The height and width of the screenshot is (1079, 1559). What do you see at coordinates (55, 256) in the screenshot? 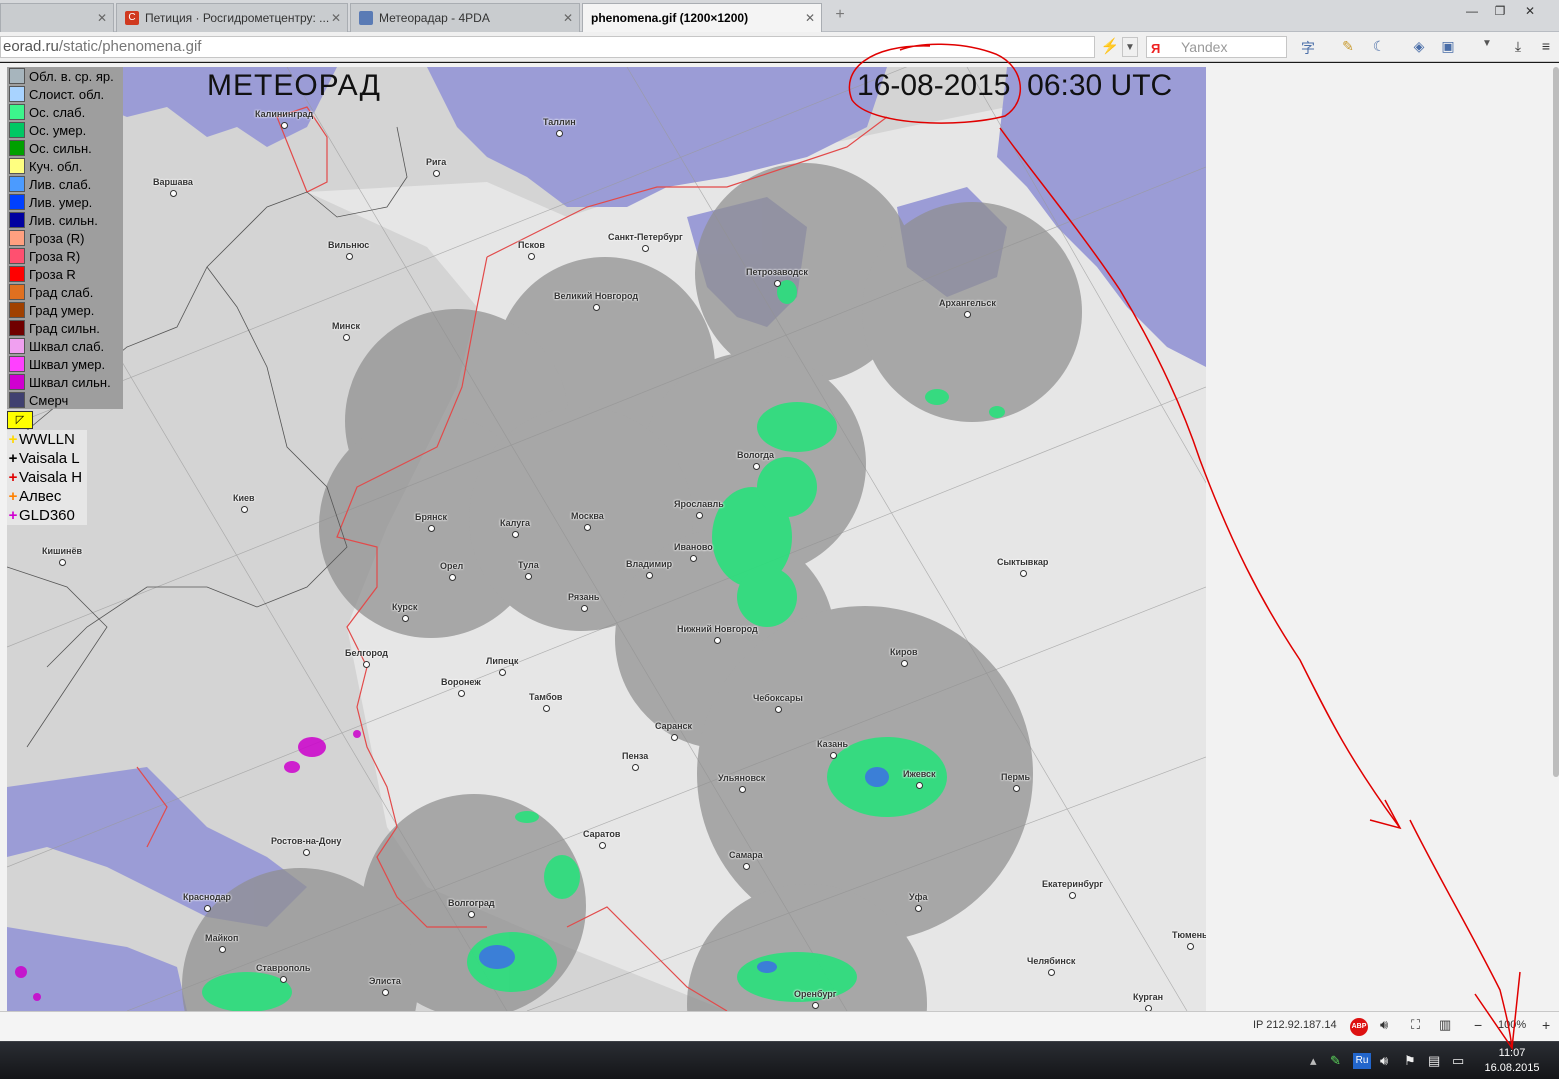
I see `legend-label: Гроза R)` at bounding box center [55, 256].